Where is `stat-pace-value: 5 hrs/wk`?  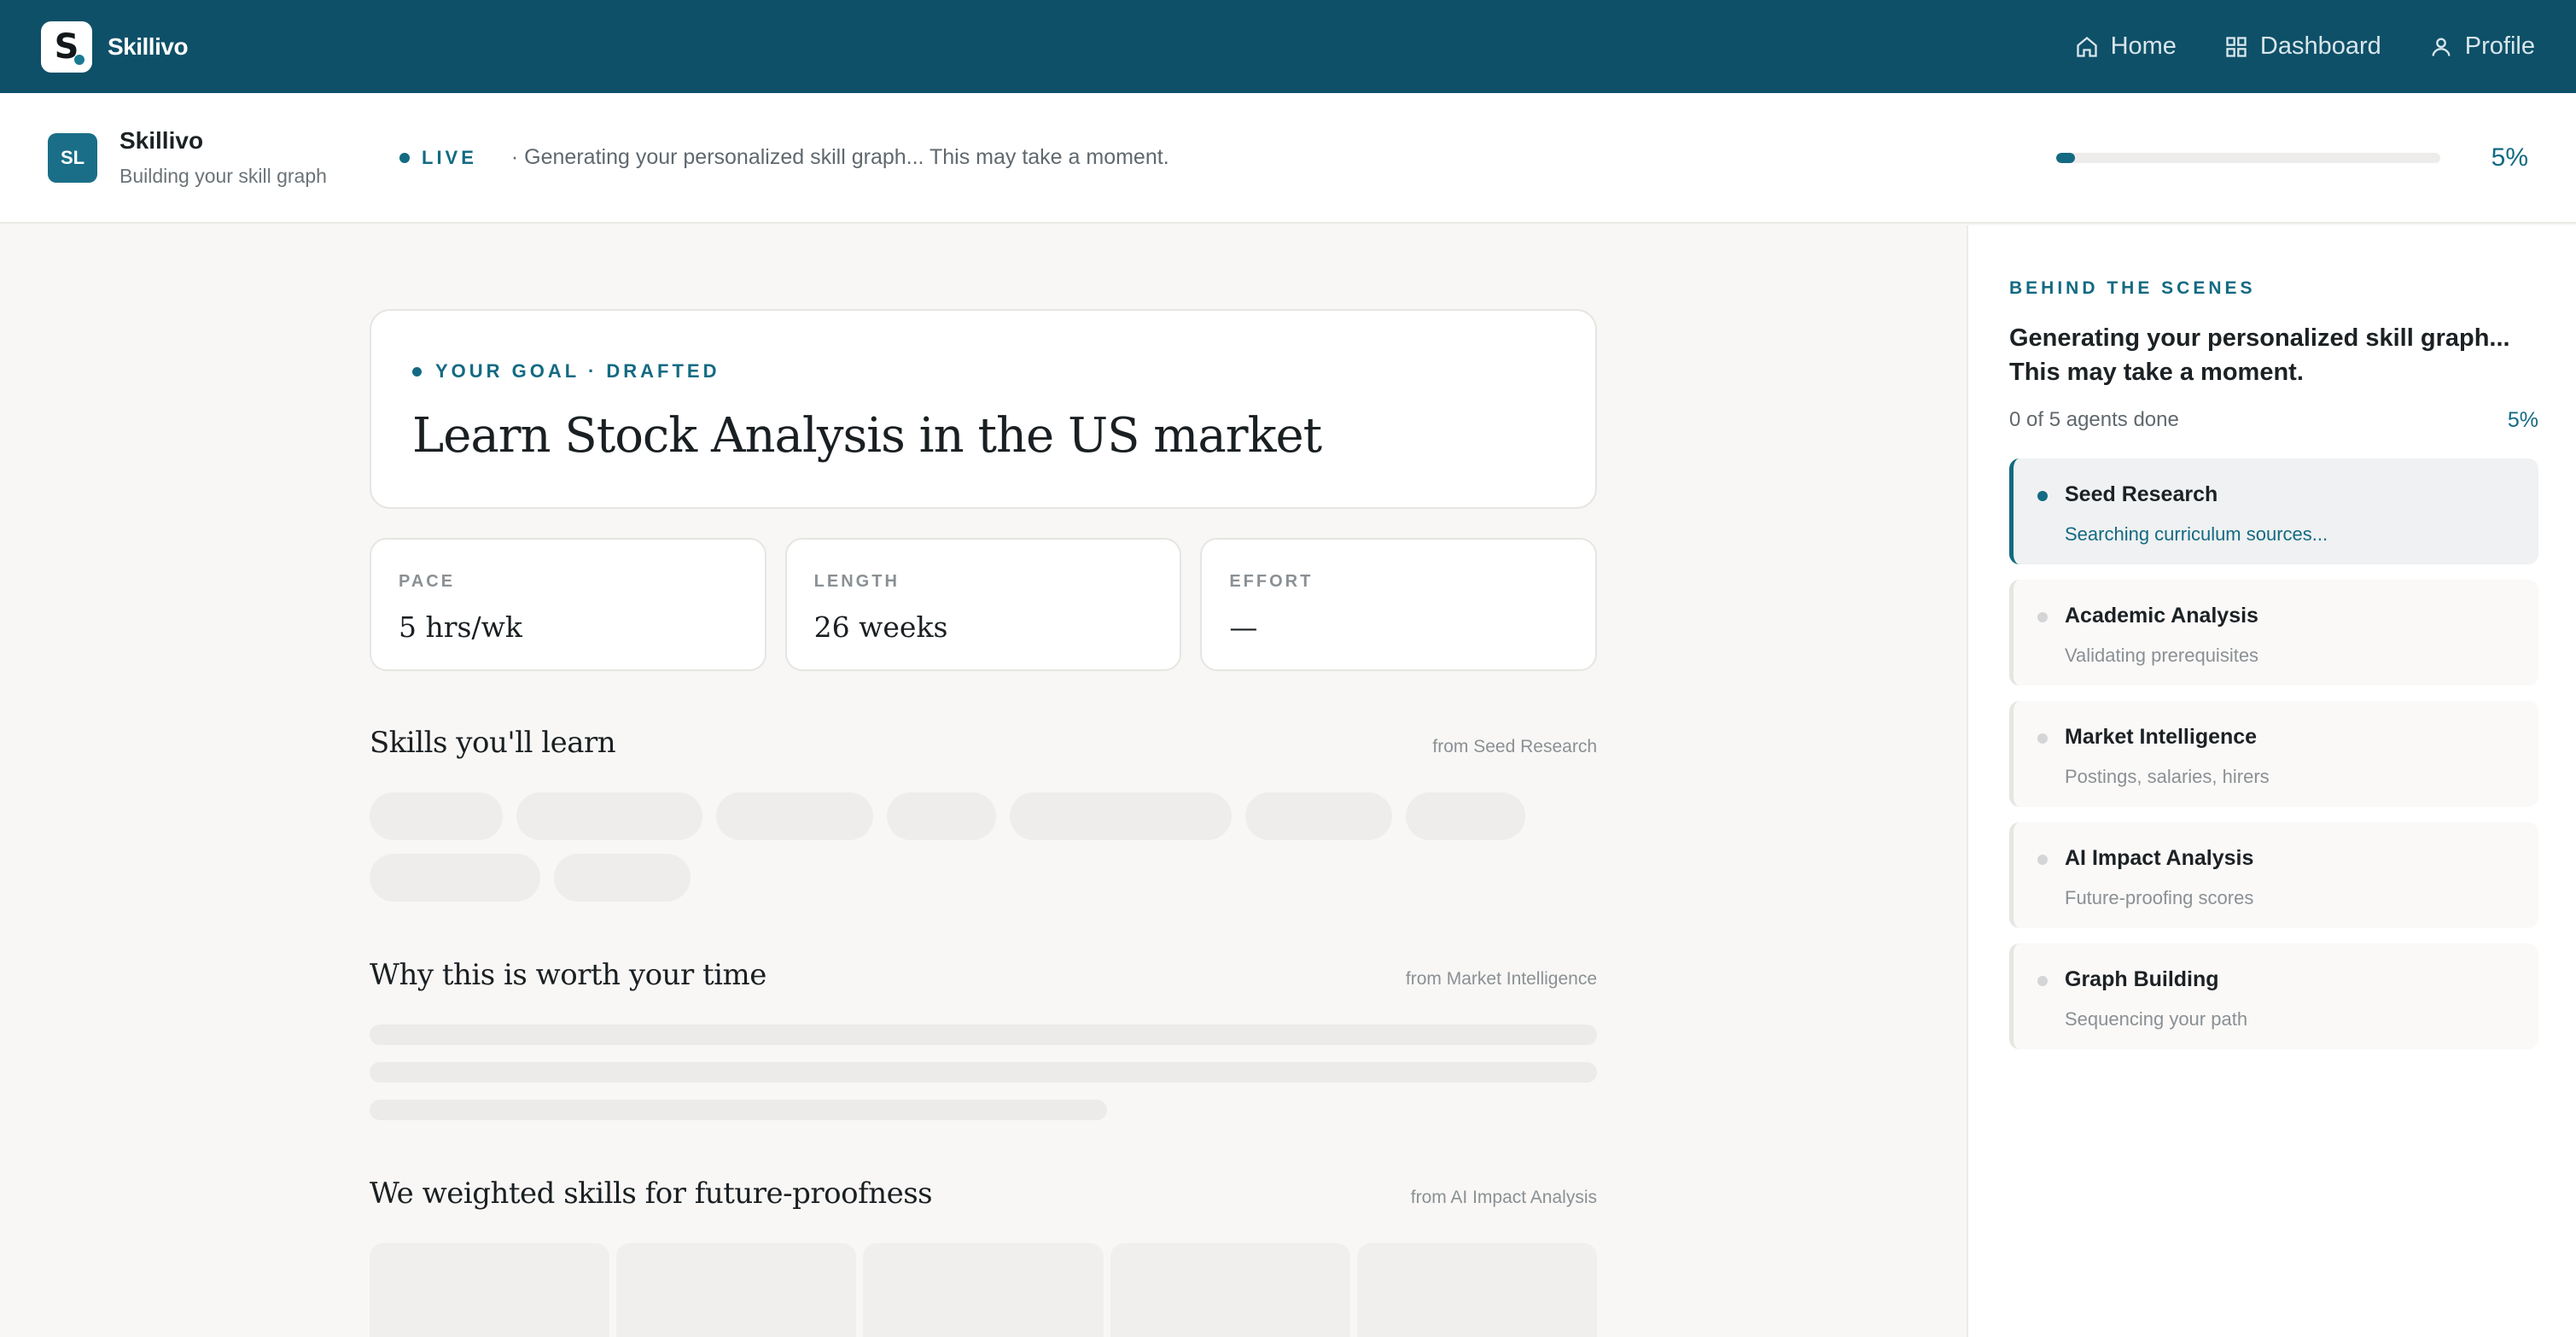
stat-pace-value: 5 hrs/wk is located at coordinates (460, 627).